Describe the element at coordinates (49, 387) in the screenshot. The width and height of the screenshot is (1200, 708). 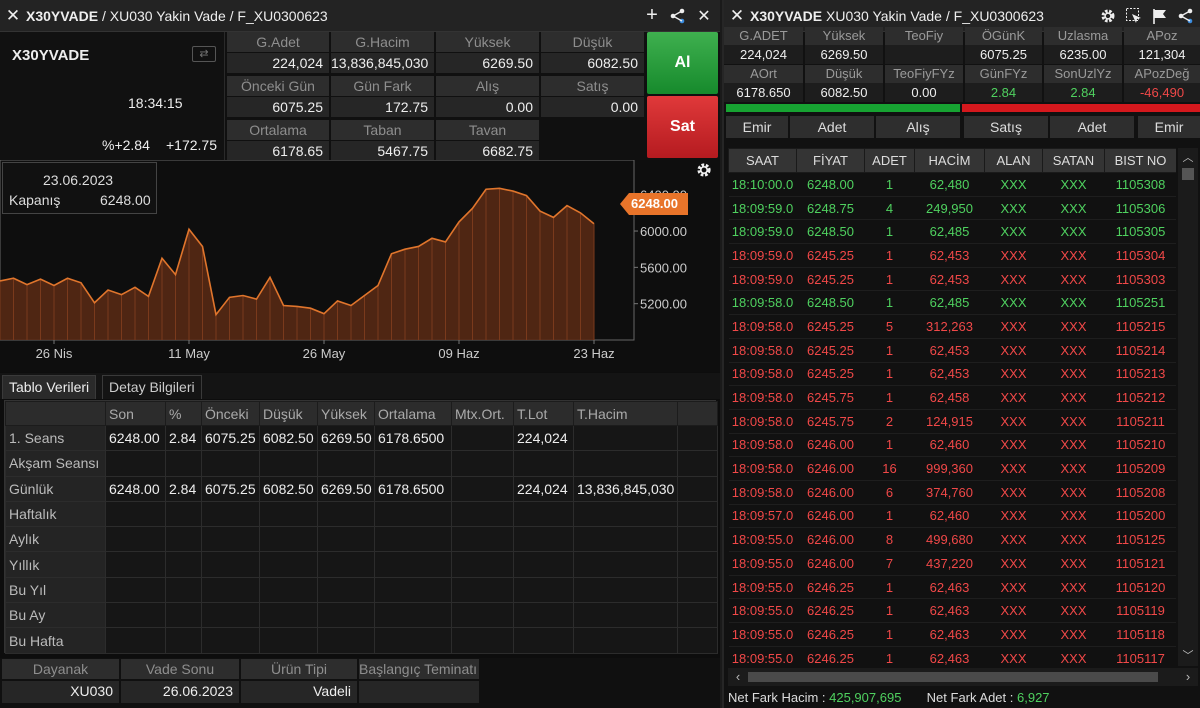
I see `tab-table-data: Tablo Verileri` at that location.